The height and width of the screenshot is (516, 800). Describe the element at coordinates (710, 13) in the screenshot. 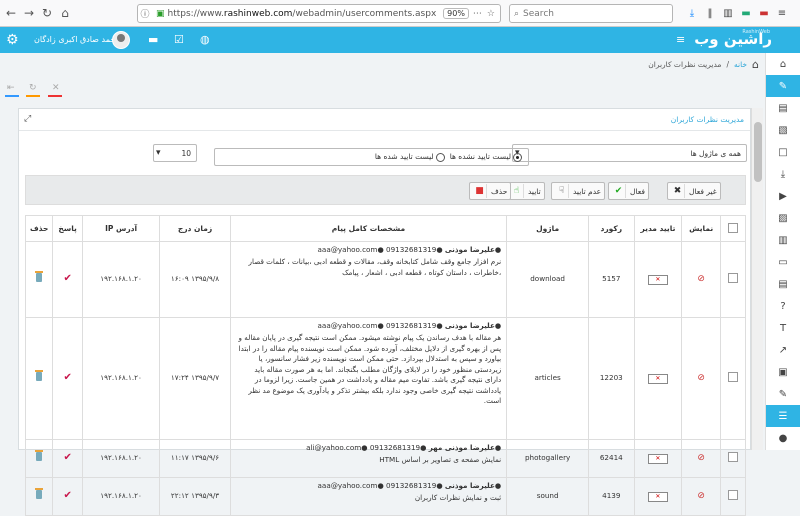

I see `library-icon: ‖` at that location.